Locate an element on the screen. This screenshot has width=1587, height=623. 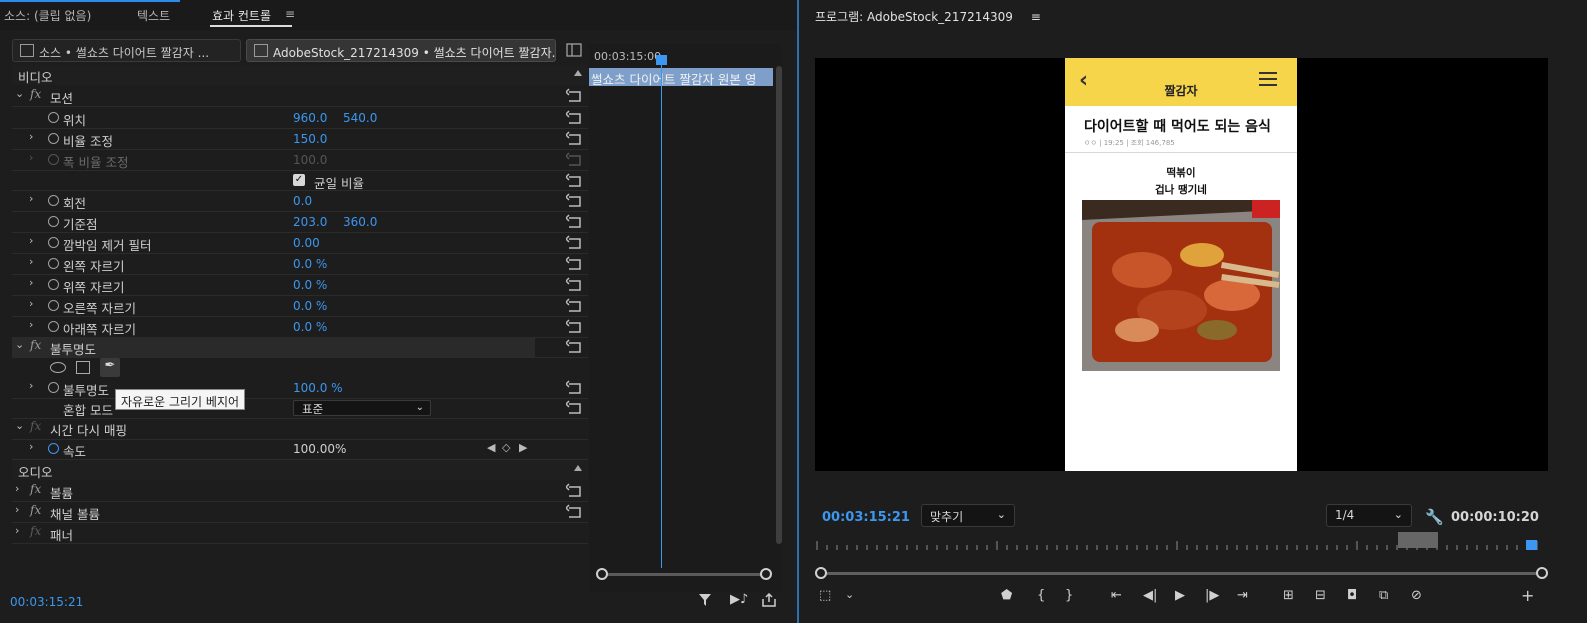
blend-mode-dropdown: 표준 ⌄ is located at coordinates (362, 408).